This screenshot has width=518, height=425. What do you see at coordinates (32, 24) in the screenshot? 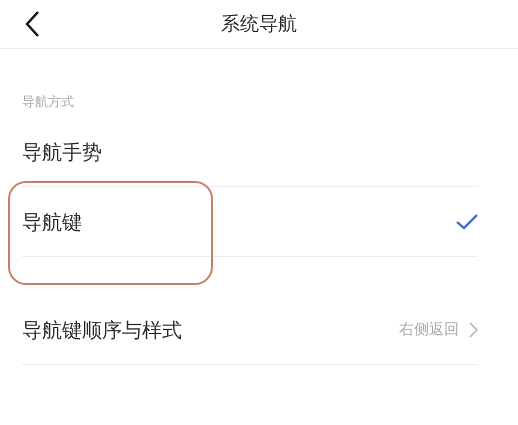
I see `back-icon` at bounding box center [32, 24].